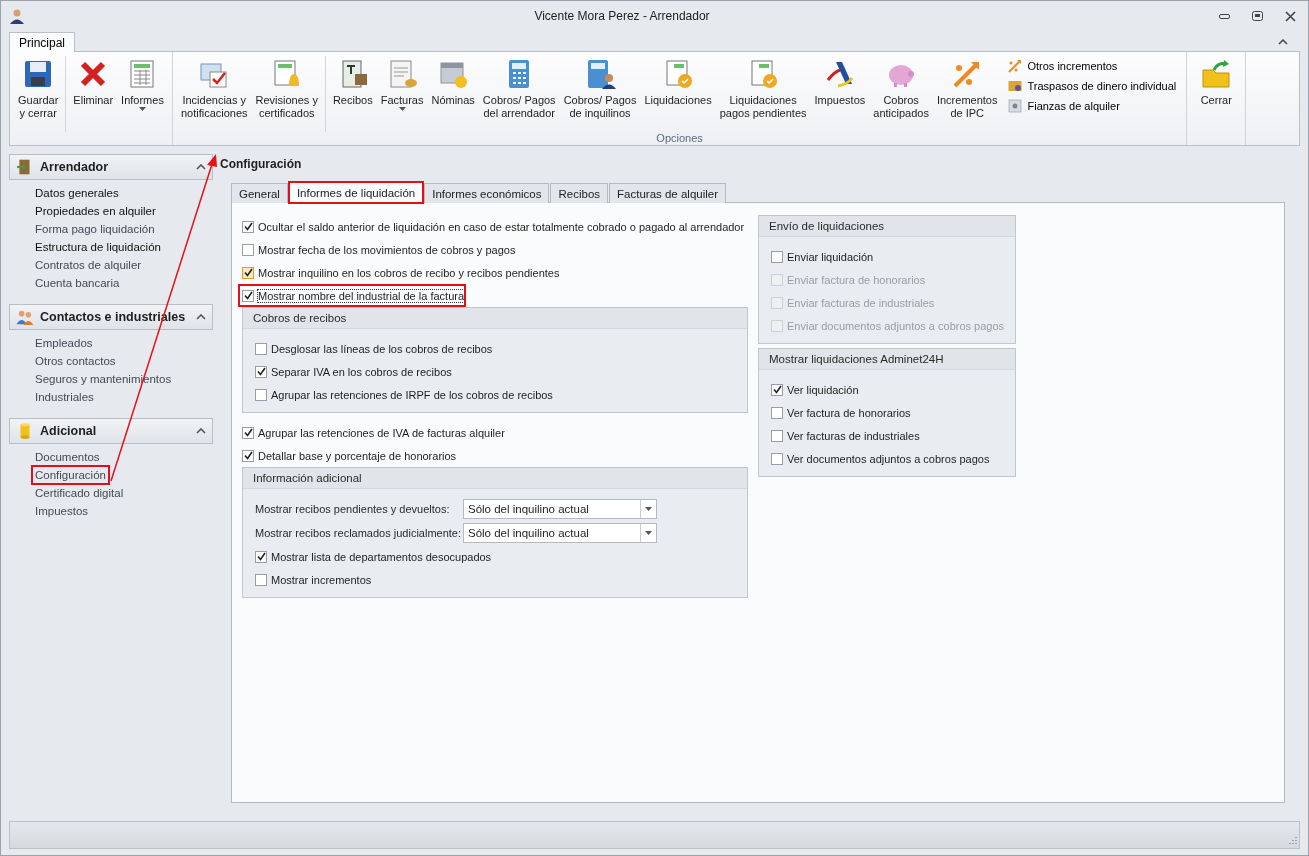  What do you see at coordinates (75, 361) in the screenshot?
I see `sidebar-link: Otros contactos` at bounding box center [75, 361].